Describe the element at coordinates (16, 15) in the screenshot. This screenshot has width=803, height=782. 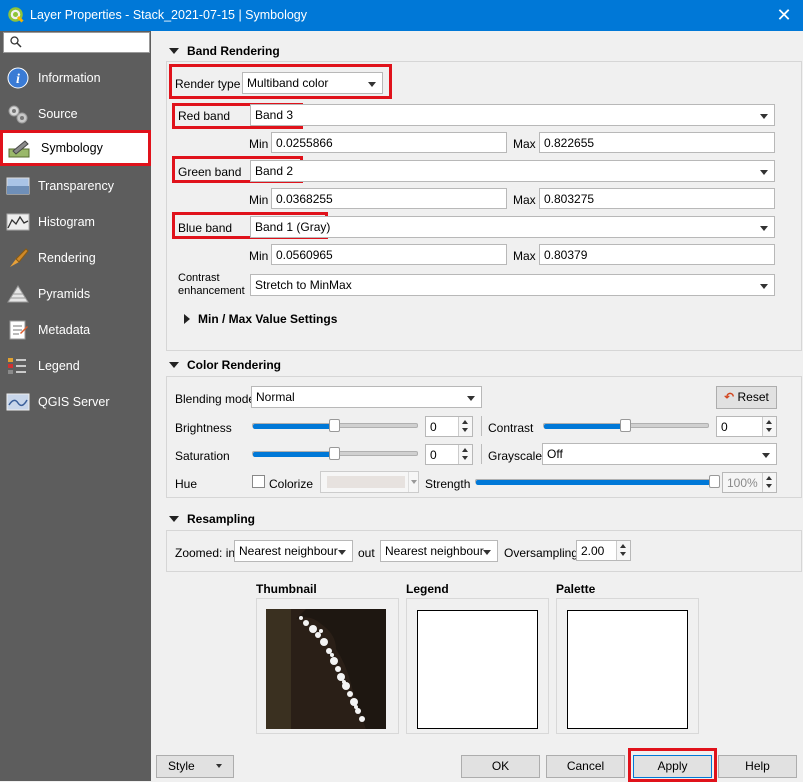
I see `qgis-logo-icon` at that location.